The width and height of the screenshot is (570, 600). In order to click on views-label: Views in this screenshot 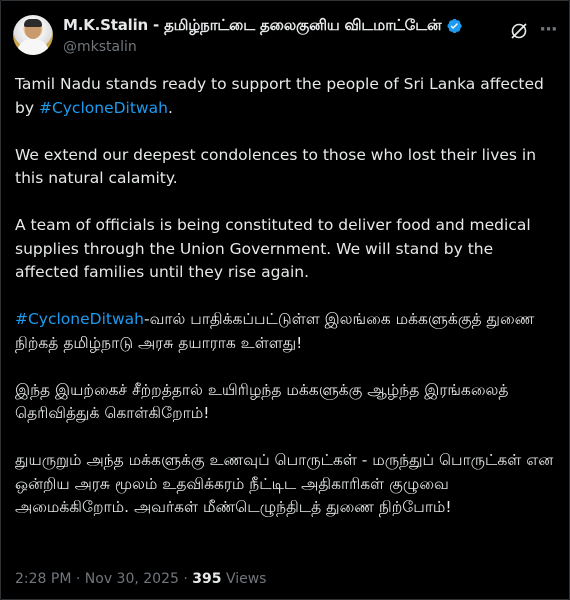, I will do `click(244, 579)`.